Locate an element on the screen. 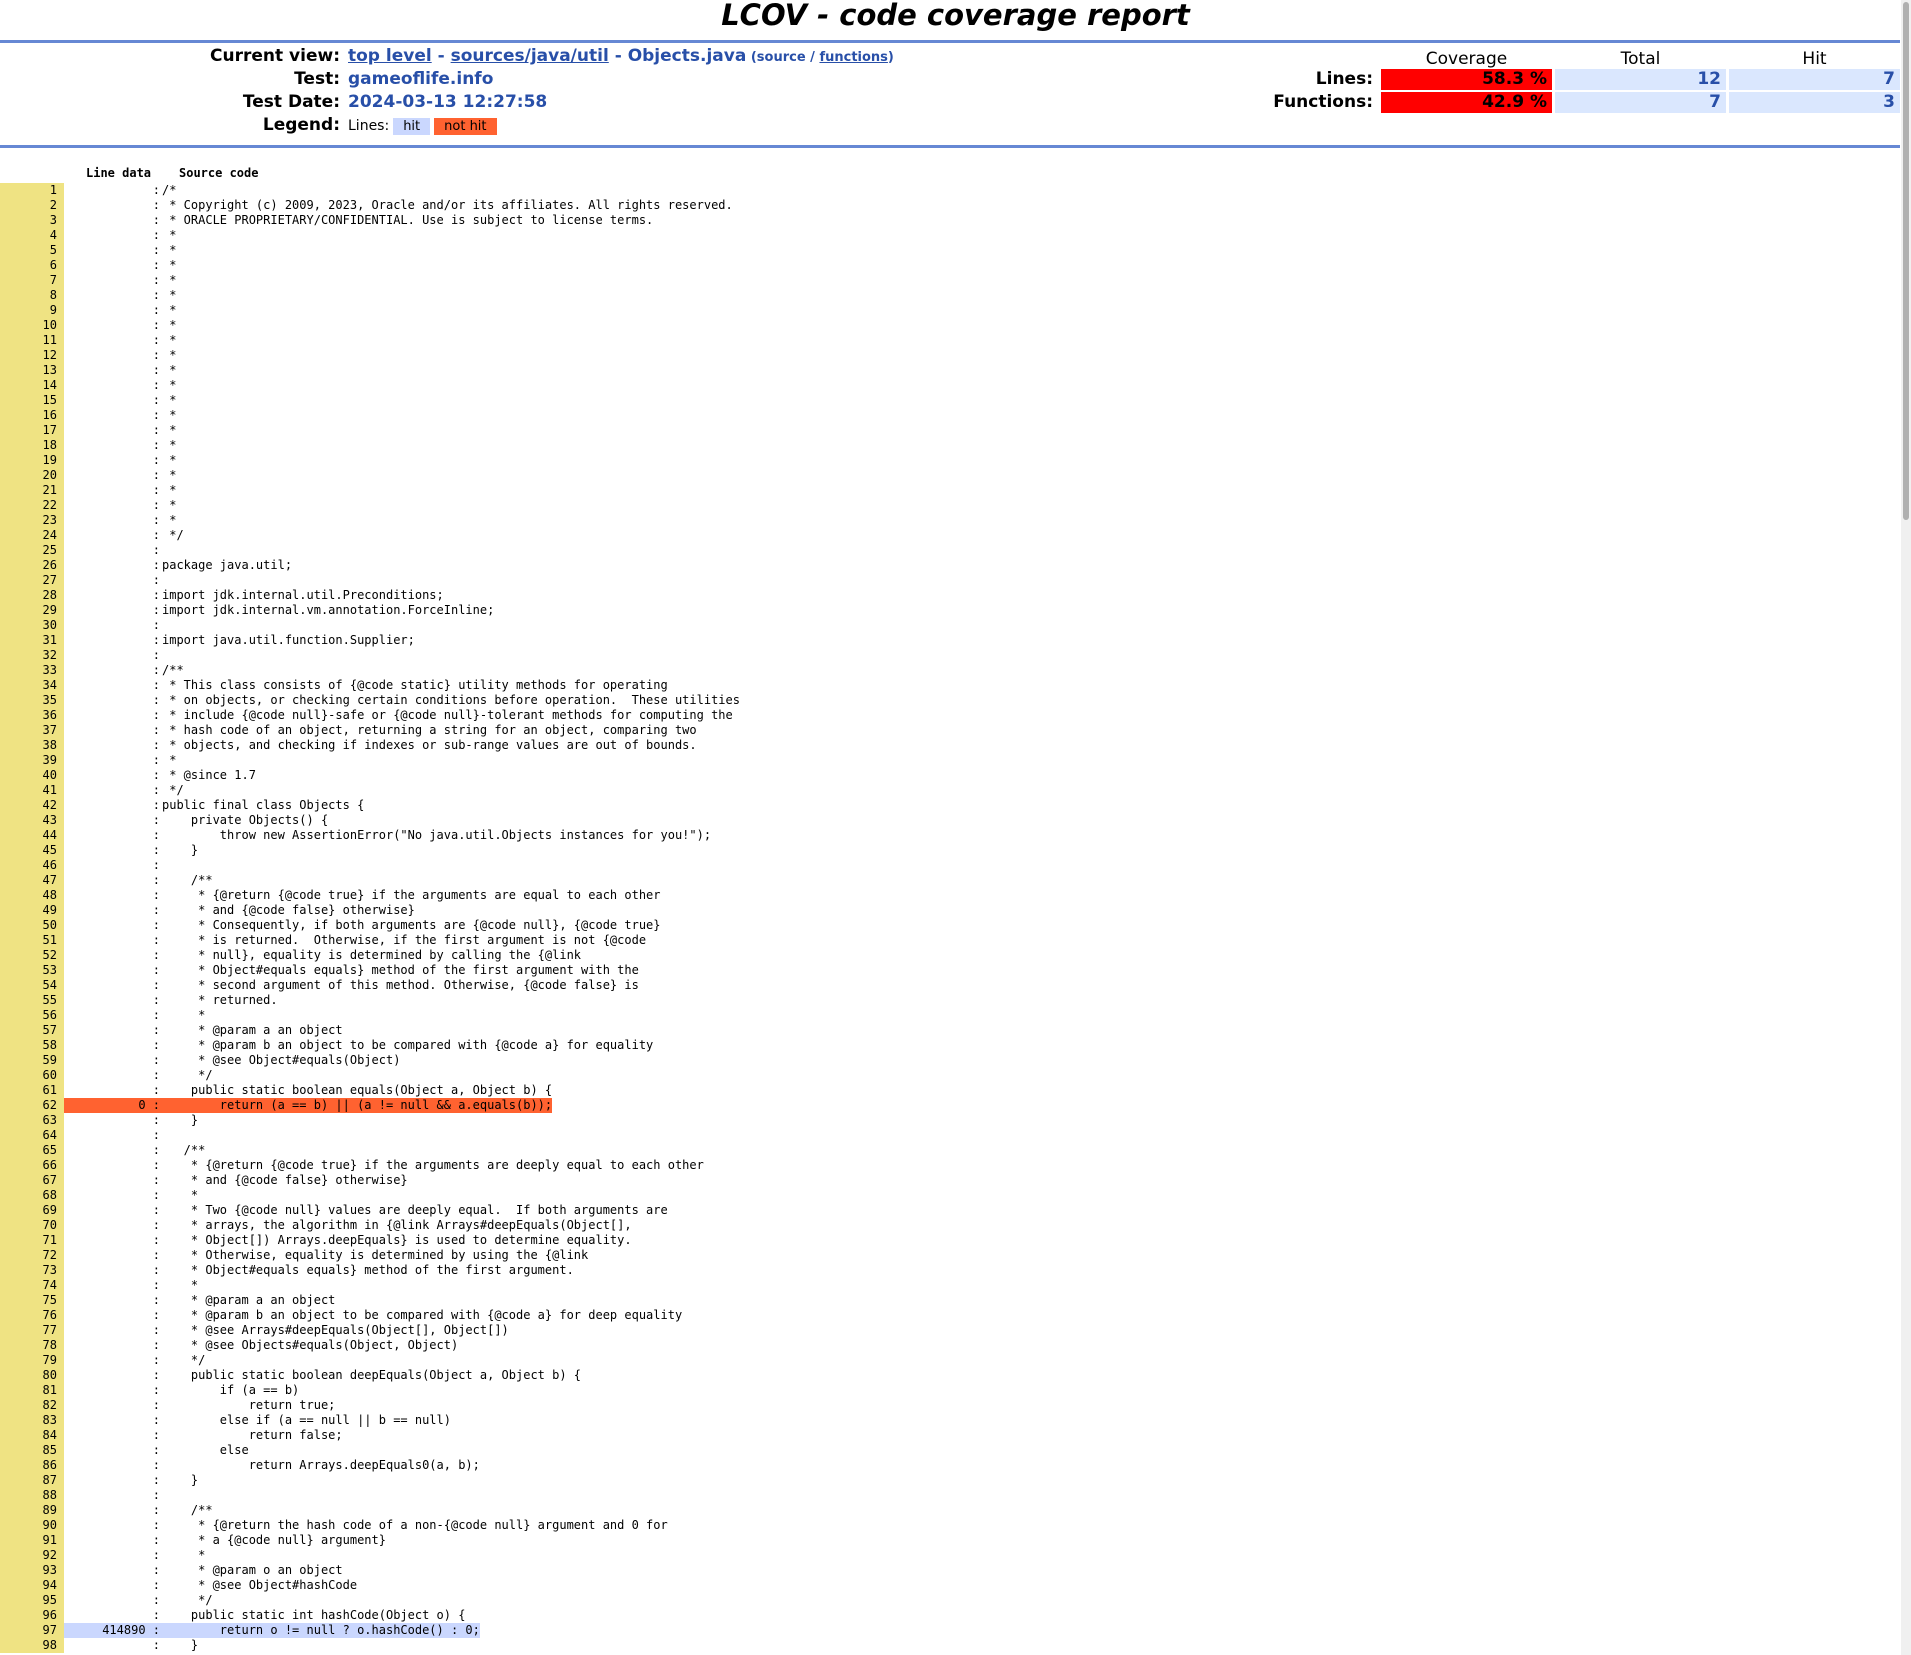 This screenshot has height=1655, width=1911. line-number: 59 is located at coordinates (32, 1060).